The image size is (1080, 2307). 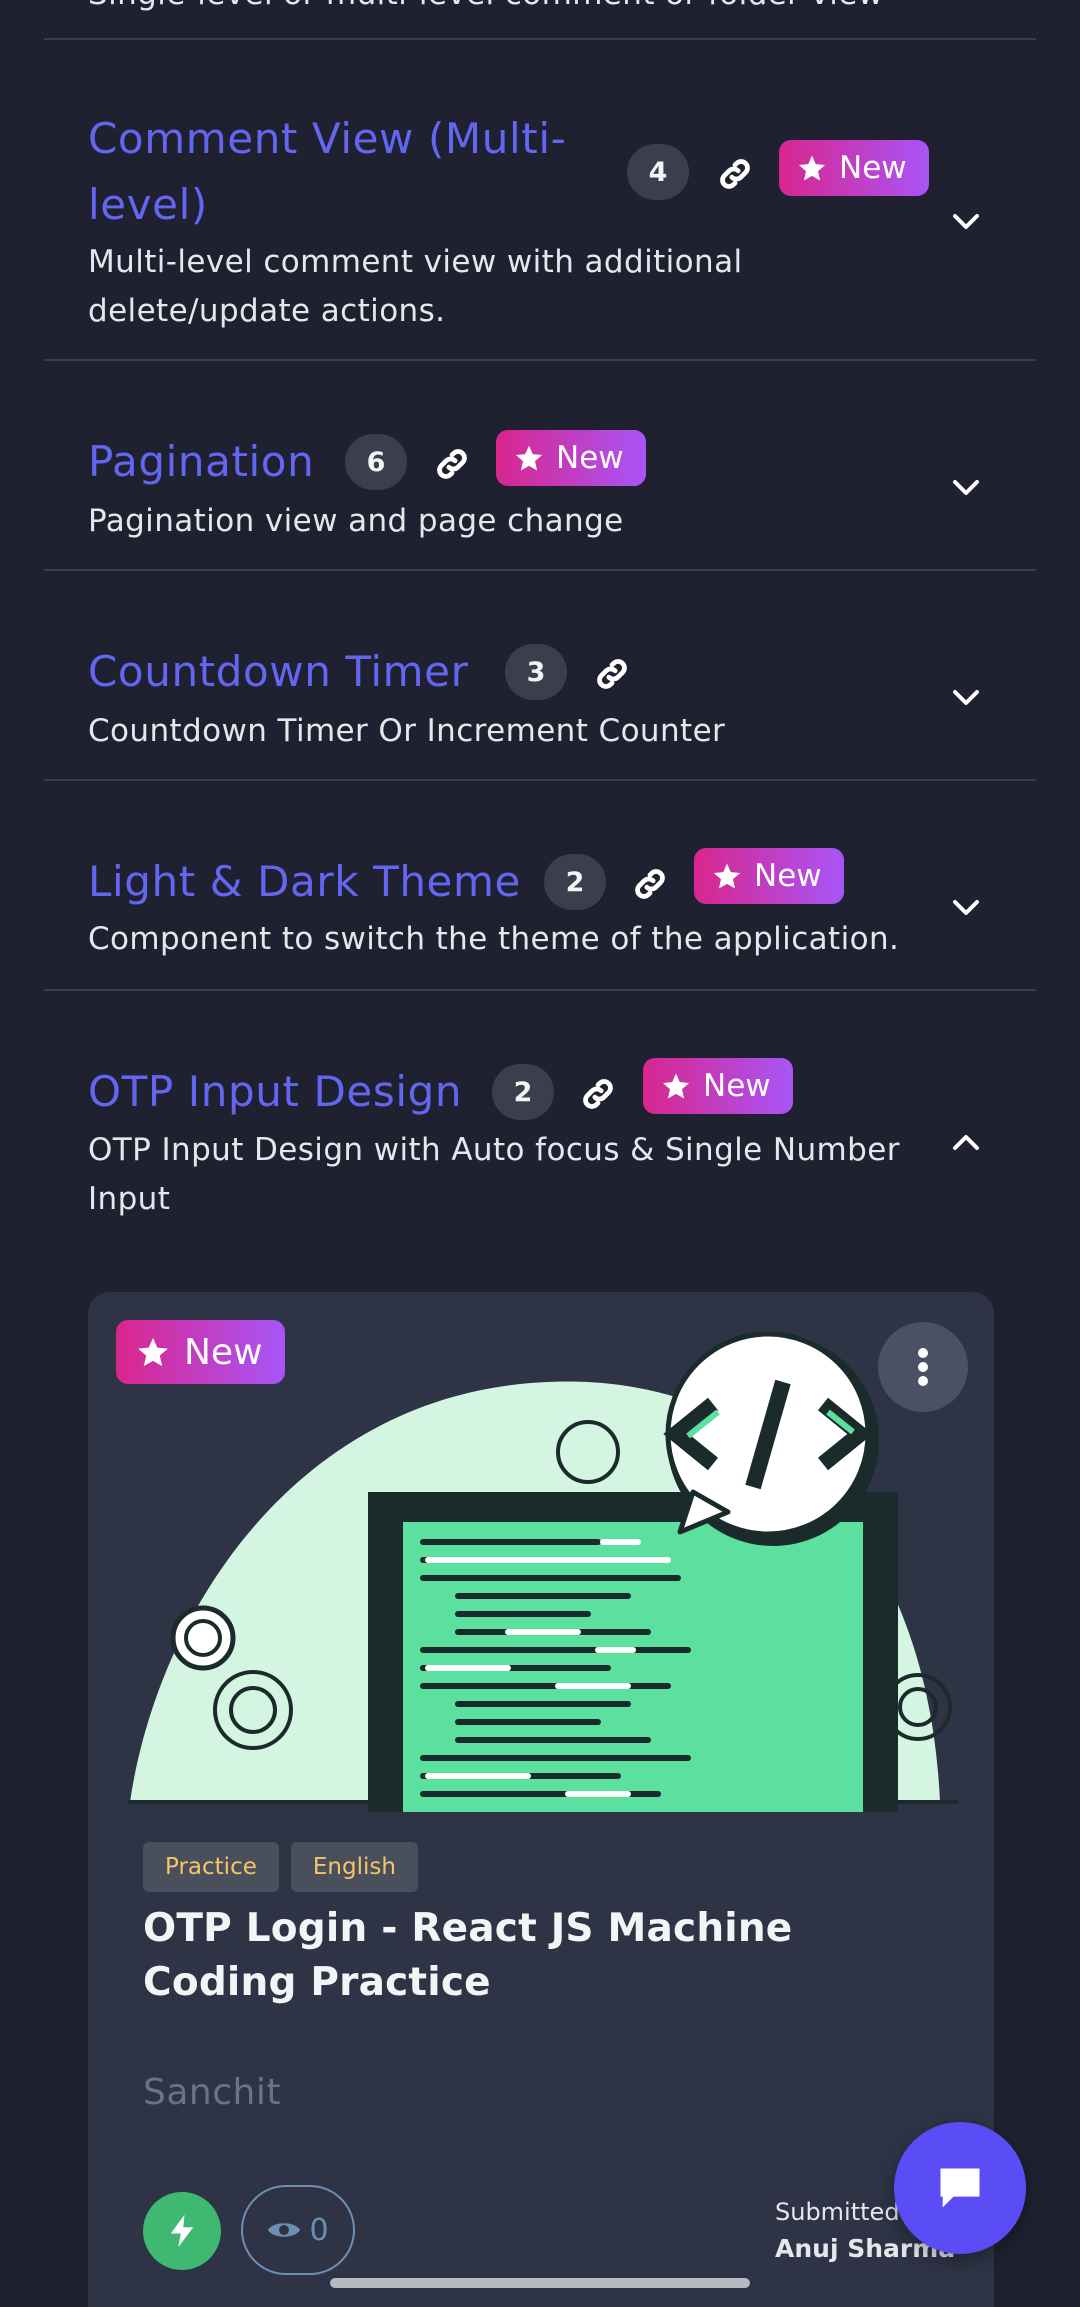 What do you see at coordinates (407, 731) in the screenshot?
I see `accordion-description: Countdown Timer Or Increment Counter` at bounding box center [407, 731].